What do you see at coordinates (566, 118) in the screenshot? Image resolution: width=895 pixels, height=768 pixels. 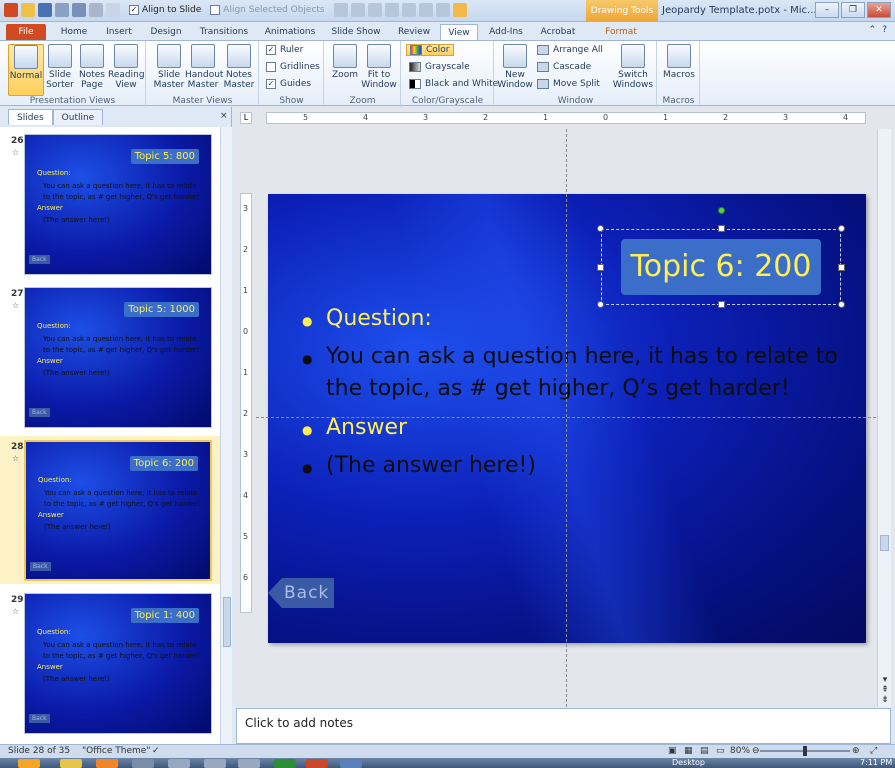 I see `horizontal-ruler: 5 4 3 2 1 0 1 2 3 4` at bounding box center [566, 118].